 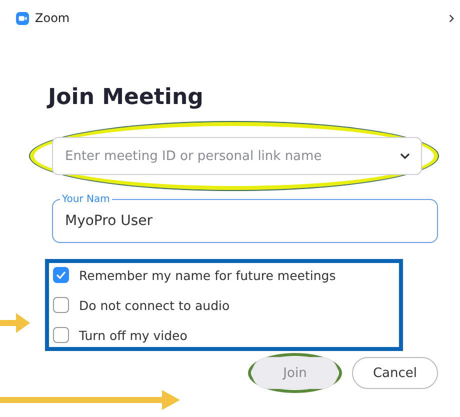 What do you see at coordinates (207, 275) in the screenshot?
I see `option-label: Remember my name for future meetings` at bounding box center [207, 275].